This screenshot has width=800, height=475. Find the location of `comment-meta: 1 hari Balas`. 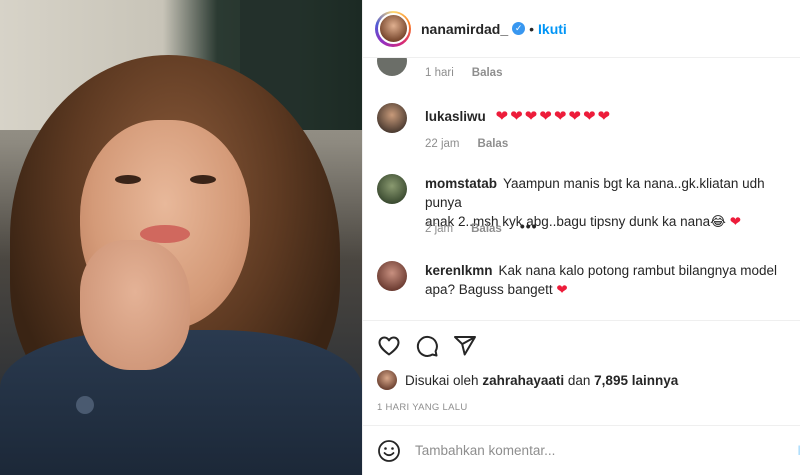

comment-meta: 1 hari Balas is located at coordinates (472, 73).